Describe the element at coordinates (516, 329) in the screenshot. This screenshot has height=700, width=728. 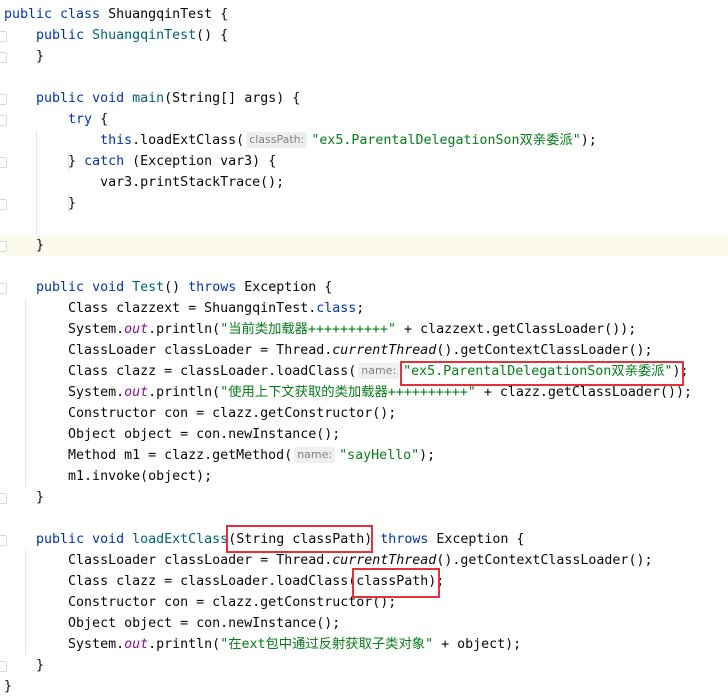
I see `code-token: + clazzext.getClassLoader());` at that location.